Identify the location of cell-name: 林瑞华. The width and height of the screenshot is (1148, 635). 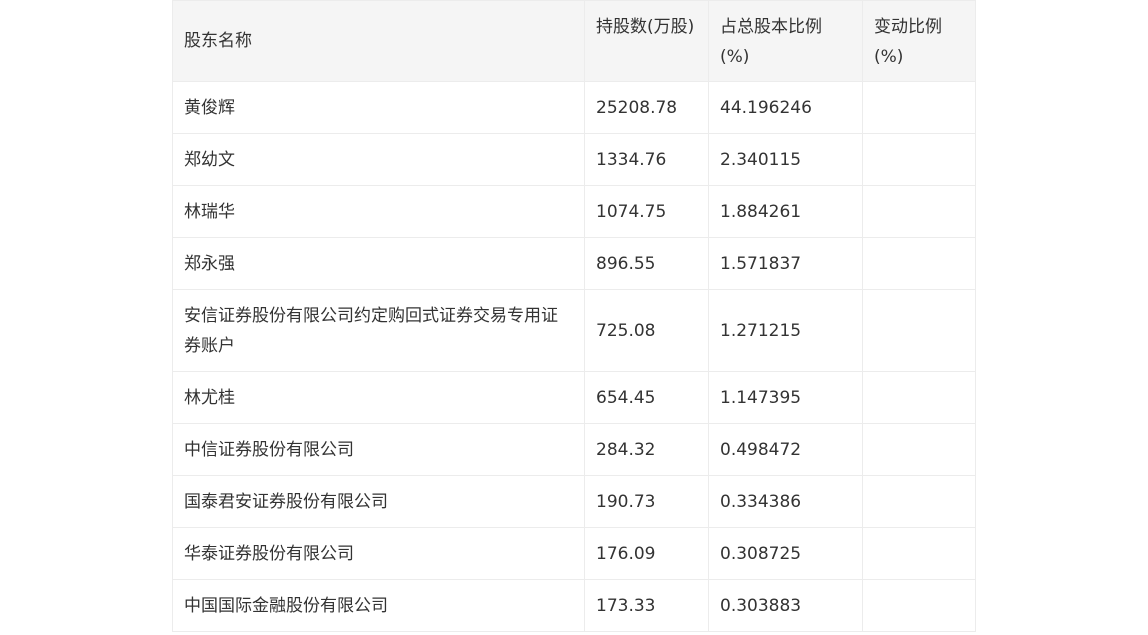
(378, 211).